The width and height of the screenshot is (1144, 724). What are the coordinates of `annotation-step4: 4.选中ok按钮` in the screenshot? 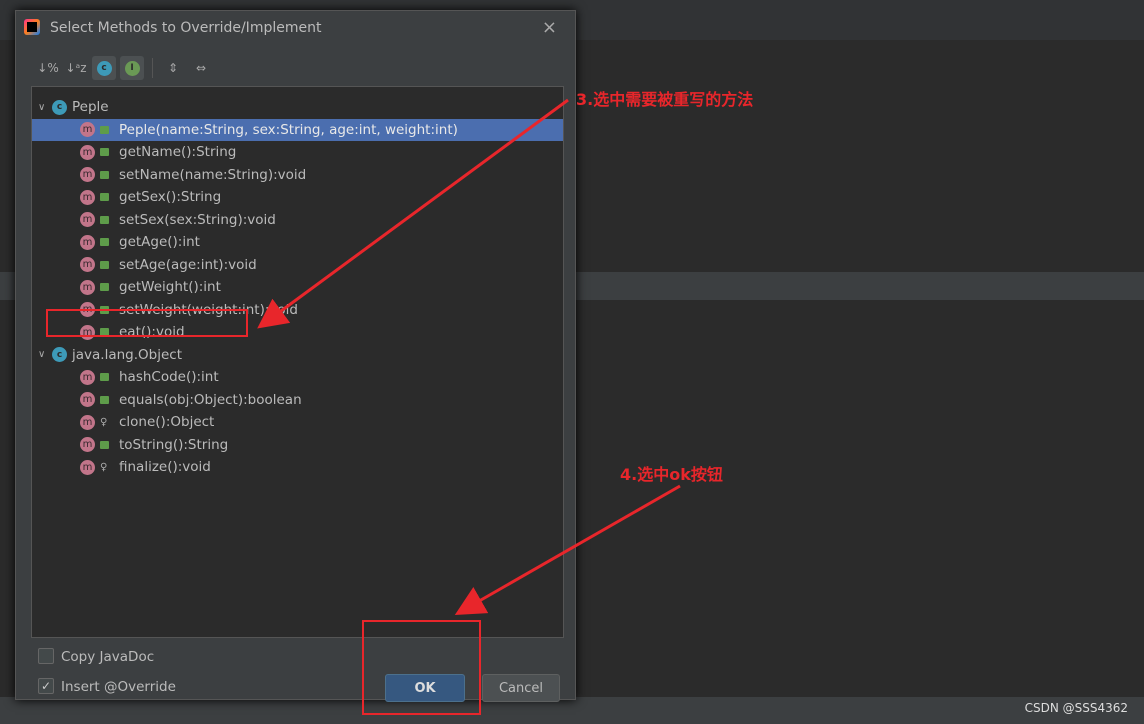 It's located at (671, 474).